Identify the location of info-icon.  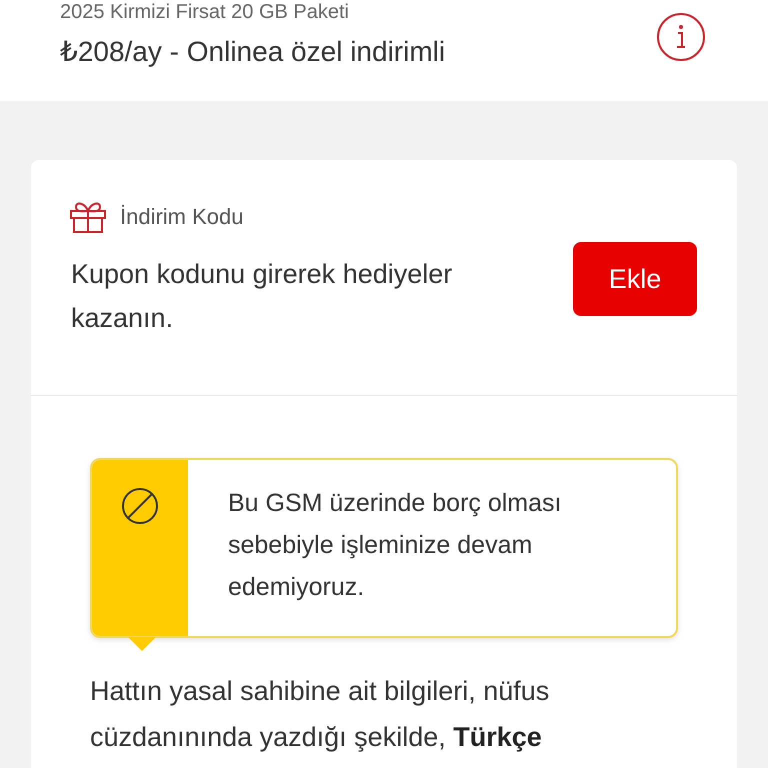
(681, 37).